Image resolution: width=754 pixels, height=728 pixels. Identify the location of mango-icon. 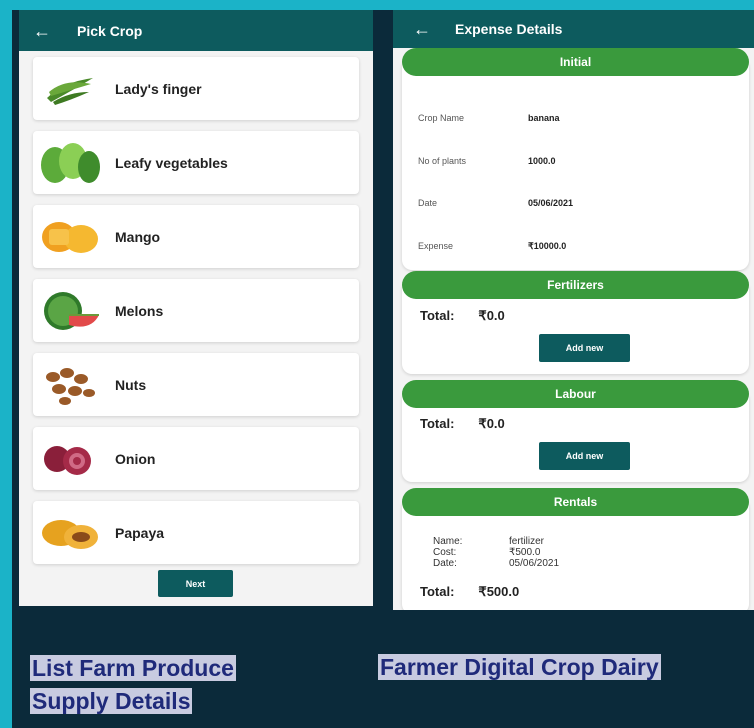
(70, 237).